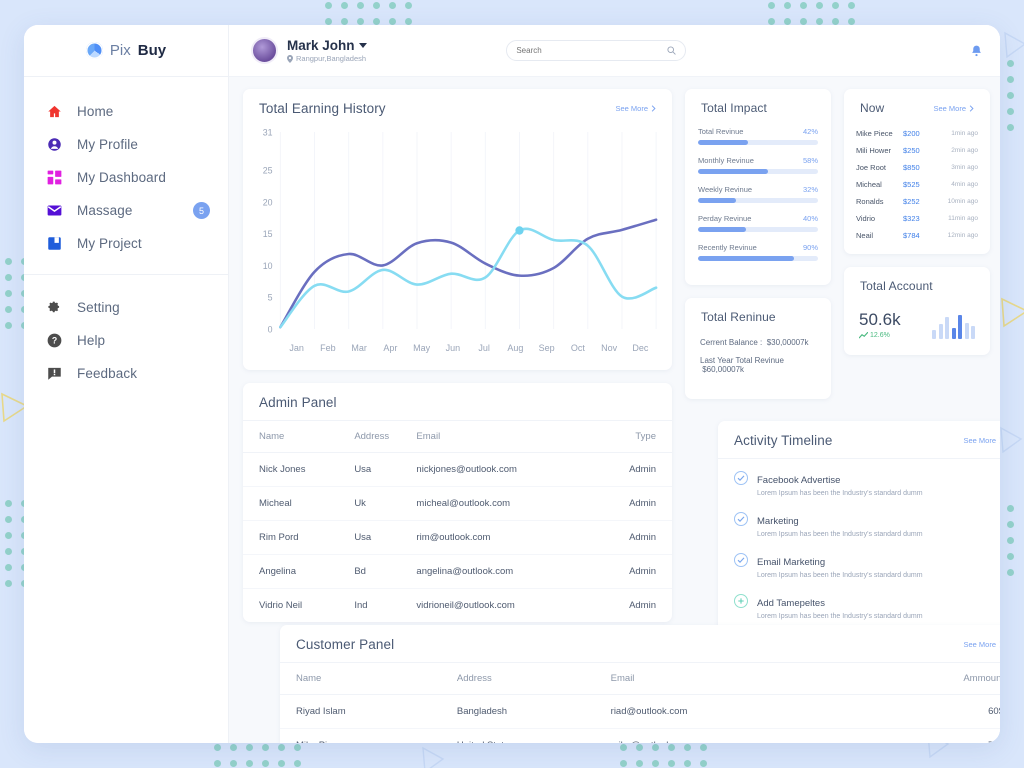  What do you see at coordinates (783, 440) in the screenshot?
I see `activity-timeline-title: Activity Timeline` at bounding box center [783, 440].